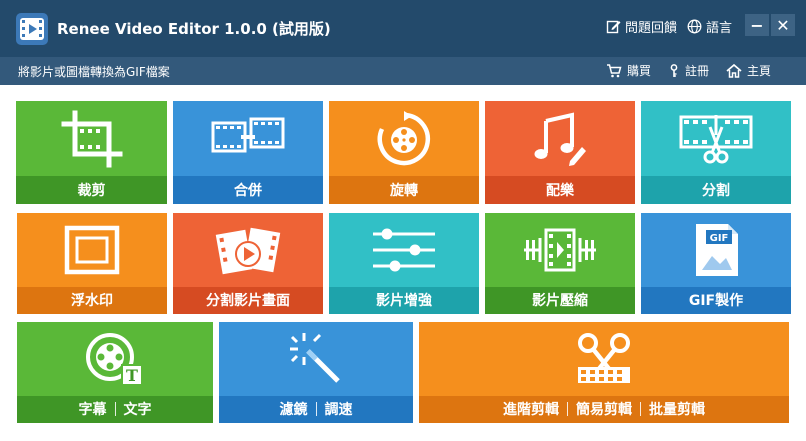  I want to click on cart-icon, so click(614, 70).